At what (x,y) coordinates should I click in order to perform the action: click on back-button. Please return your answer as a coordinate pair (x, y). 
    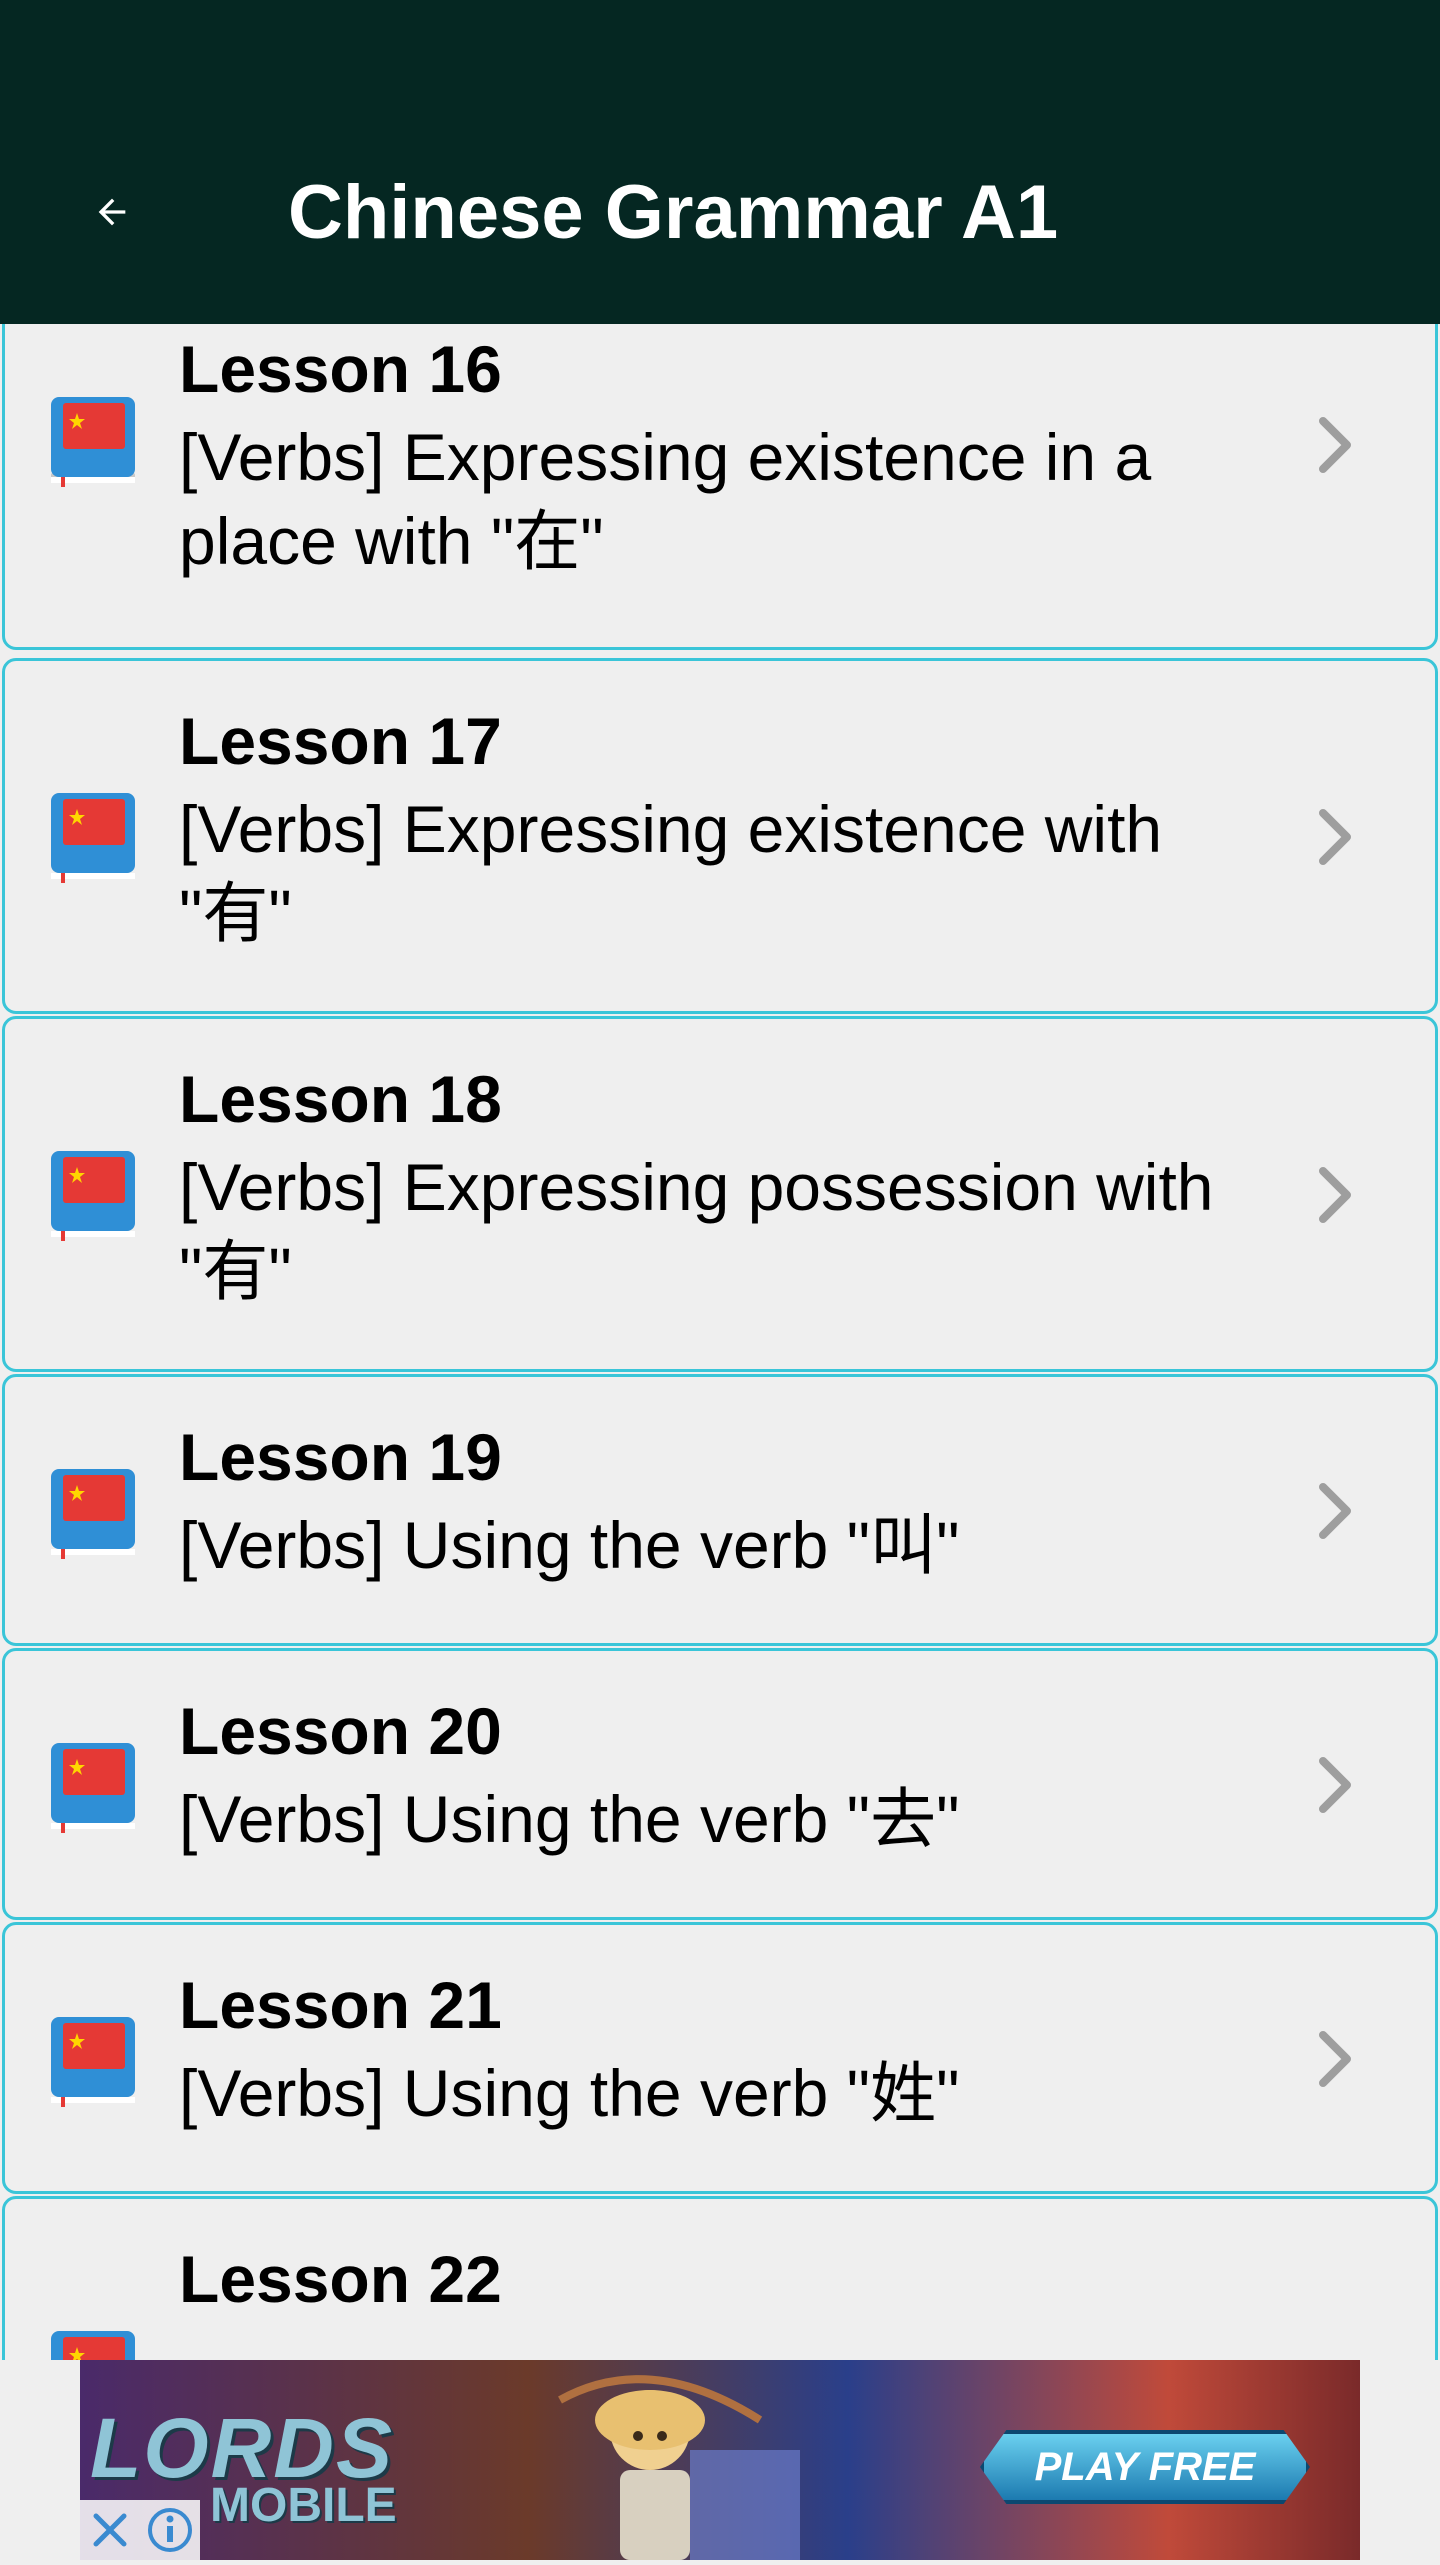
    Looking at the image, I should click on (112, 212).